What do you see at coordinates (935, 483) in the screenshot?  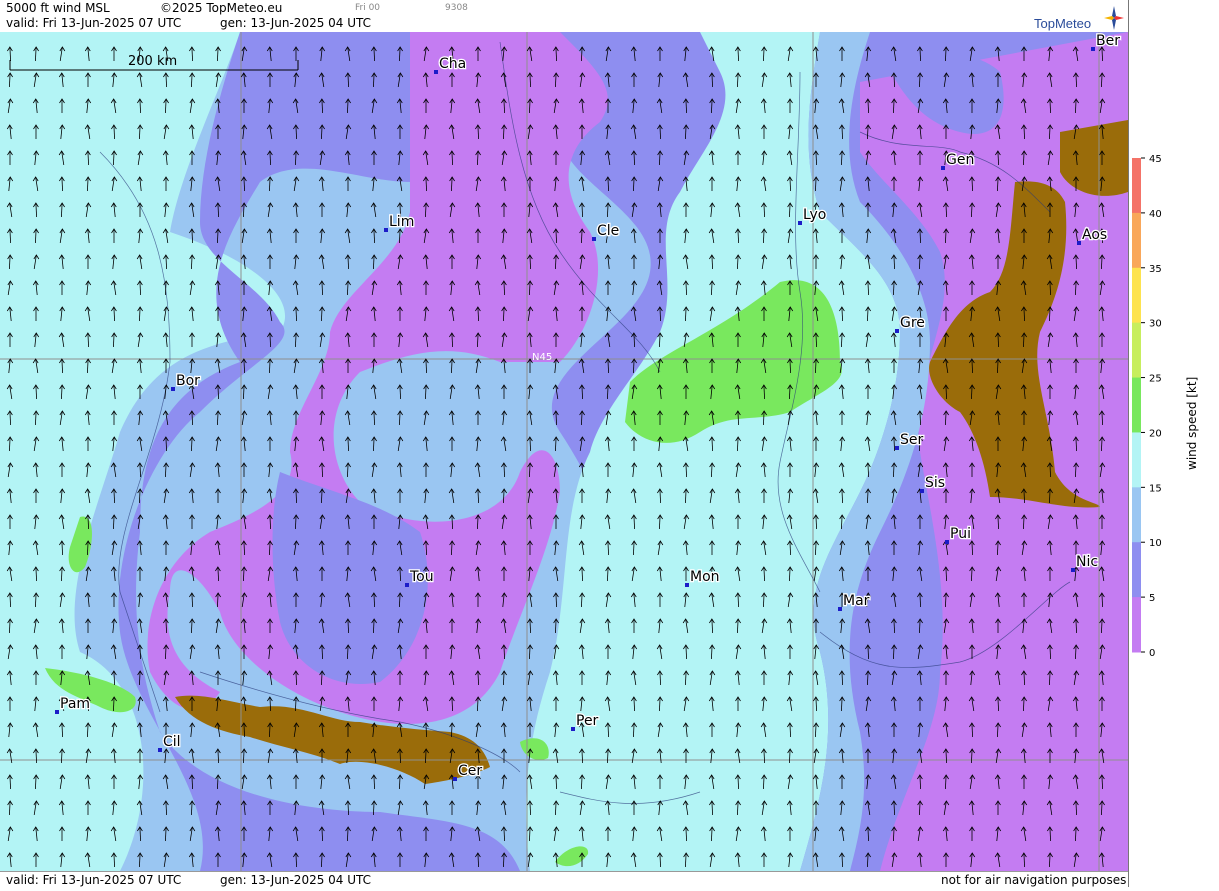 I see `city-label: Sis` at bounding box center [935, 483].